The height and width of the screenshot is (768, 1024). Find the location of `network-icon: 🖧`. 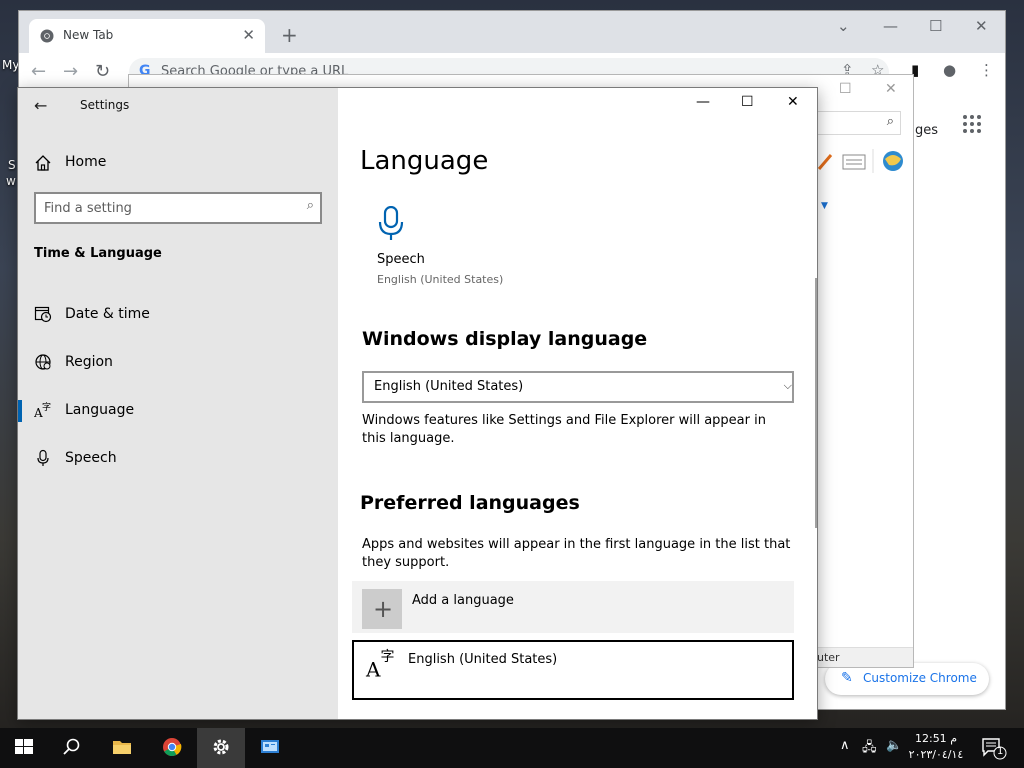

network-icon: 🖧 is located at coordinates (869, 749).